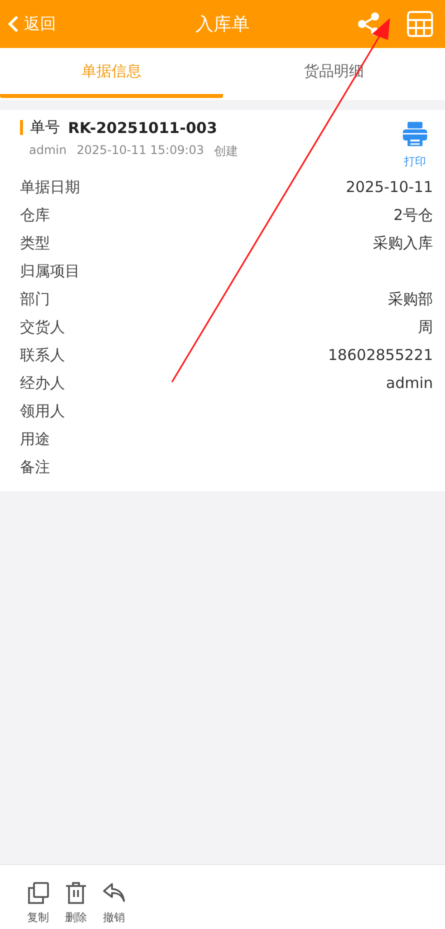 The image size is (445, 929). What do you see at coordinates (413, 215) in the screenshot?
I see `field-value: 2号仓` at bounding box center [413, 215].